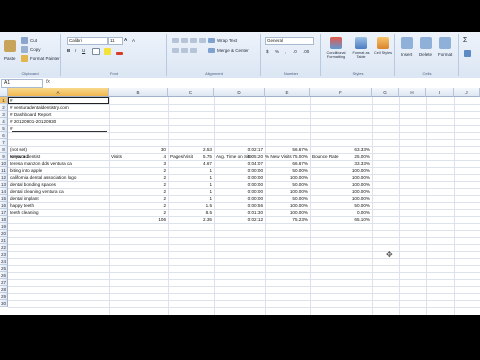 The image size is (480, 360). I want to click on row-header: 29, so click(4, 296).